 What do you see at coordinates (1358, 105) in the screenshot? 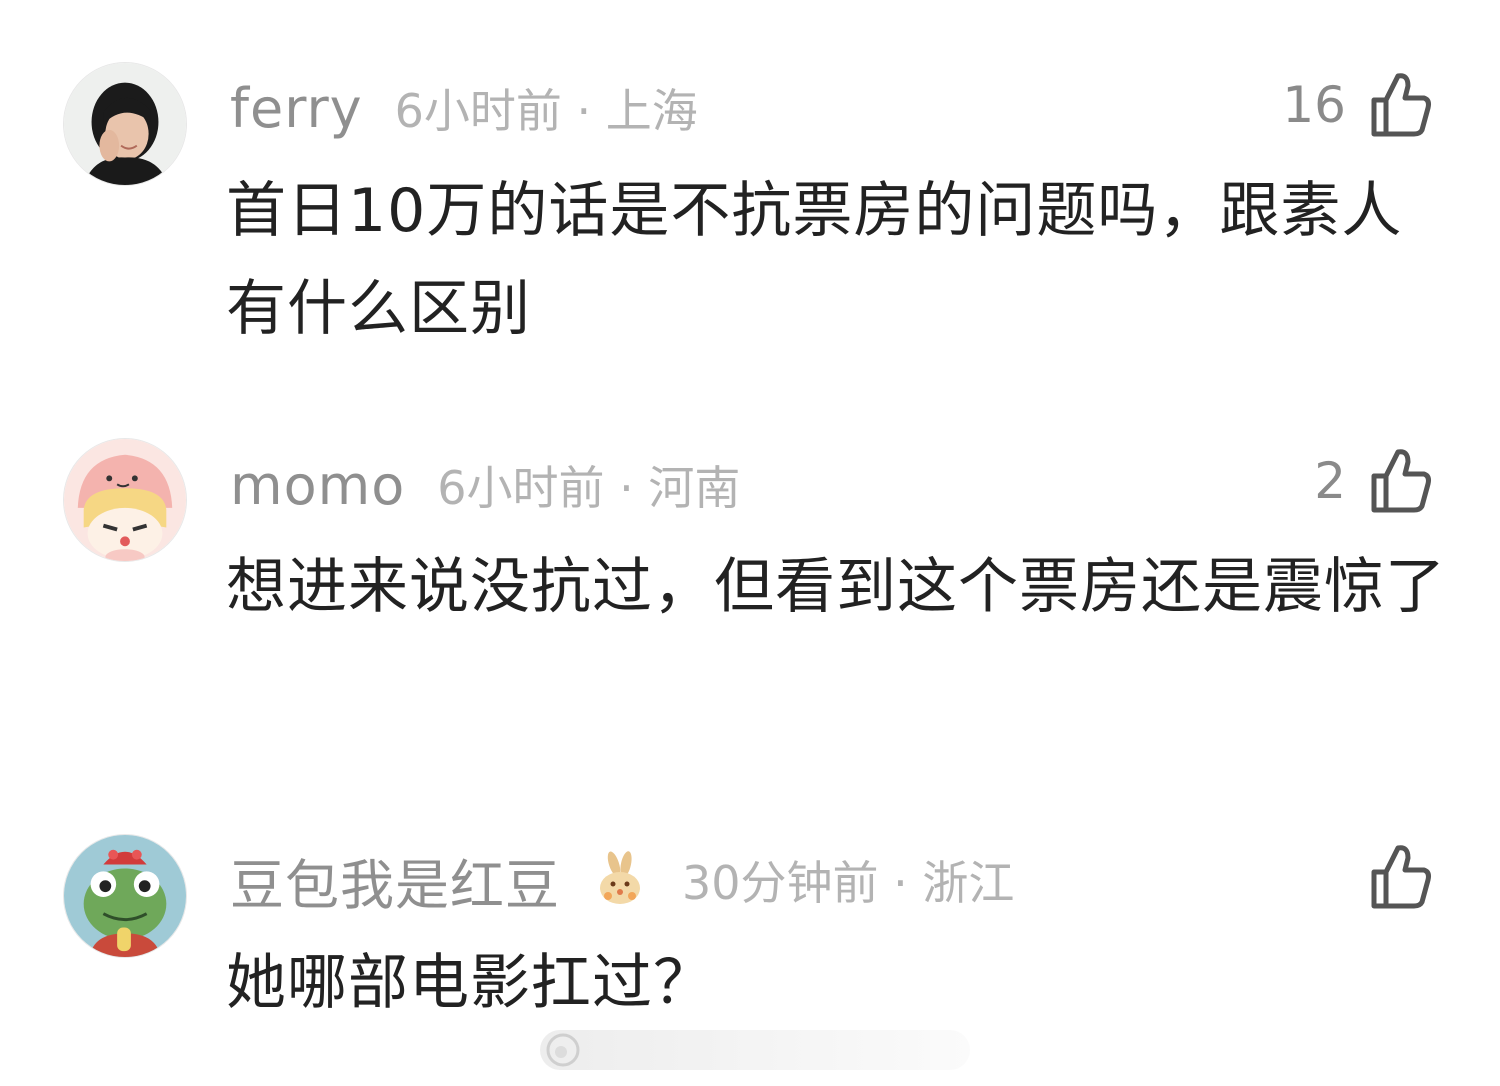
I see `like-button: 16` at bounding box center [1358, 105].